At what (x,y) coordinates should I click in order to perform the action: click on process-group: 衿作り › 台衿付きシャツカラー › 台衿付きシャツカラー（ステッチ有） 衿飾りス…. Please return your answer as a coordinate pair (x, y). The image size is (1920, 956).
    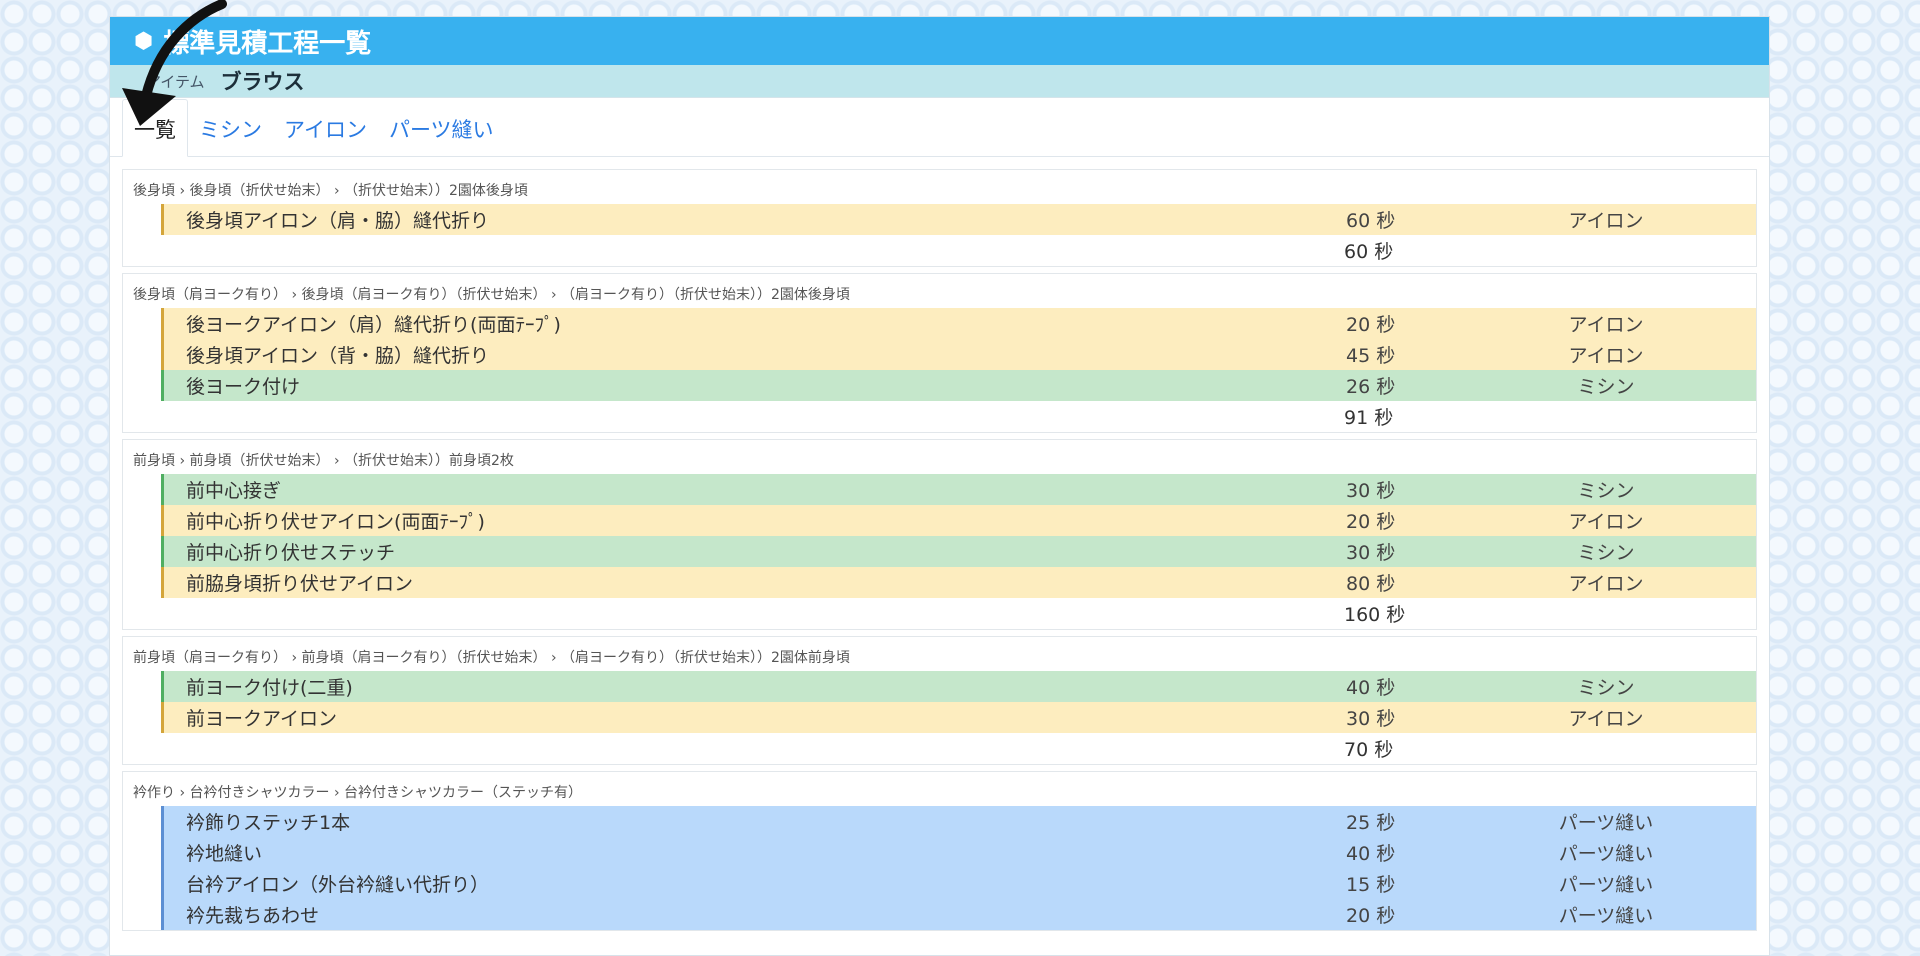
    Looking at the image, I should click on (939, 851).